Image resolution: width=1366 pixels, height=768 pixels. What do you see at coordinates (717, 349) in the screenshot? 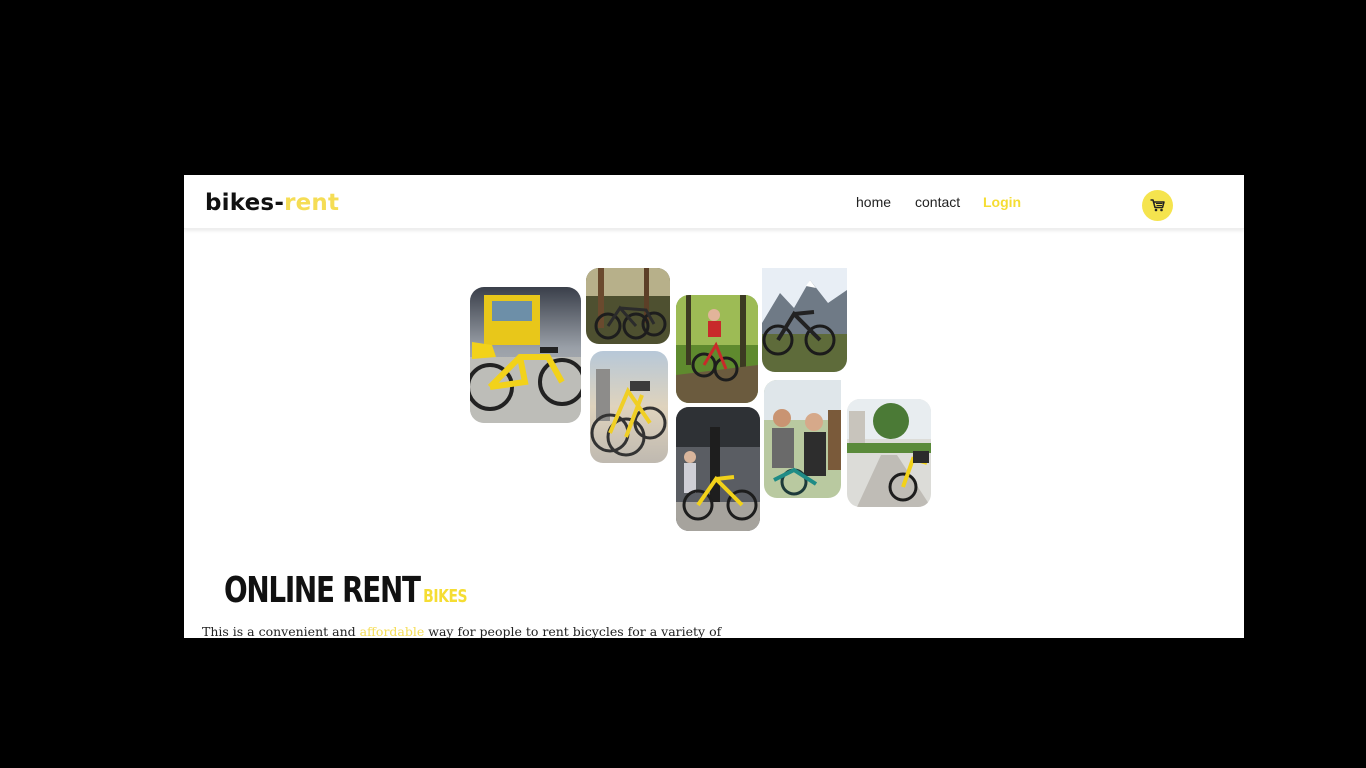
I see `gallery-image-cyclist-riding-forest-trail` at bounding box center [717, 349].